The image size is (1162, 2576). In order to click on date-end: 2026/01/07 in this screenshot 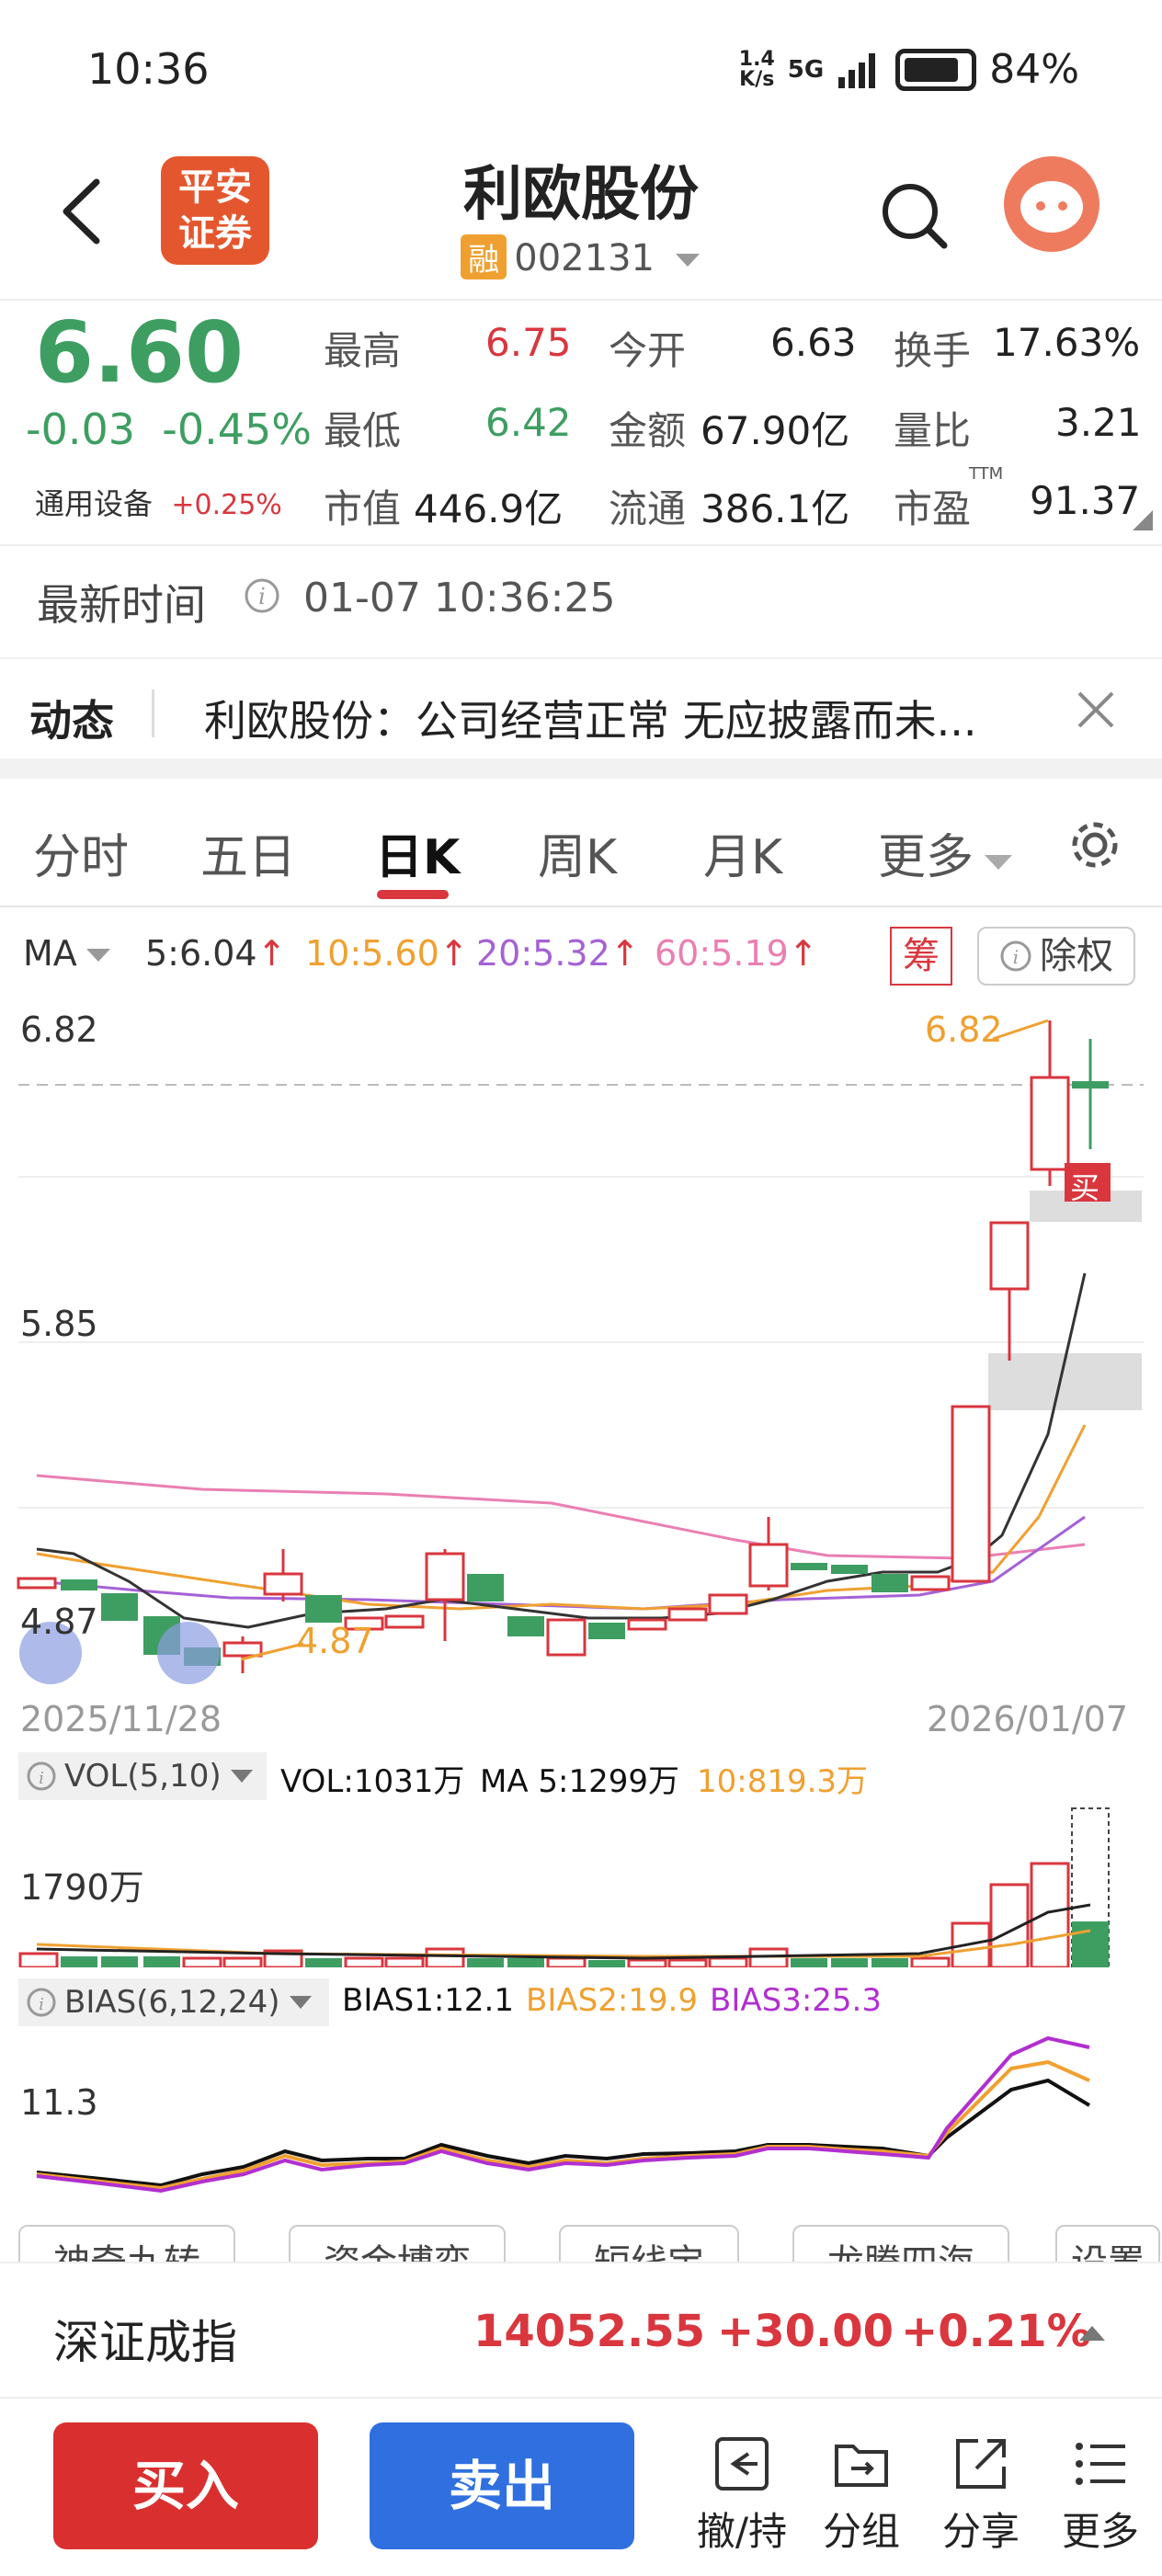, I will do `click(1028, 1719)`.